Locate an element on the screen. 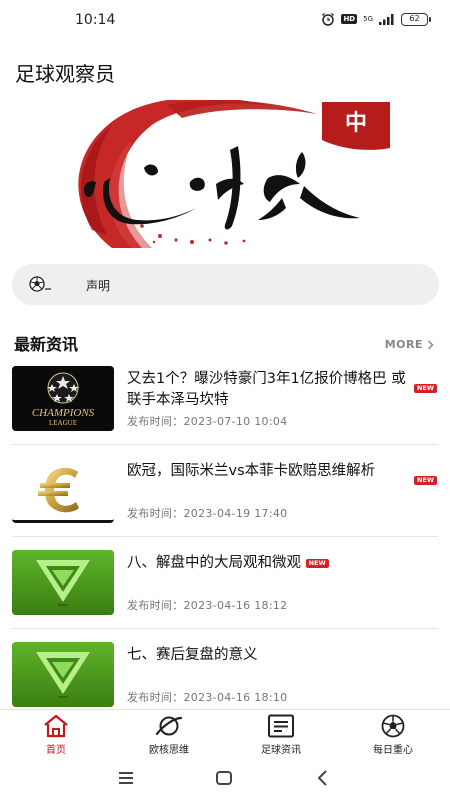  news-title: 八、解盘中的大局观和微观 NEW is located at coordinates (267, 563).